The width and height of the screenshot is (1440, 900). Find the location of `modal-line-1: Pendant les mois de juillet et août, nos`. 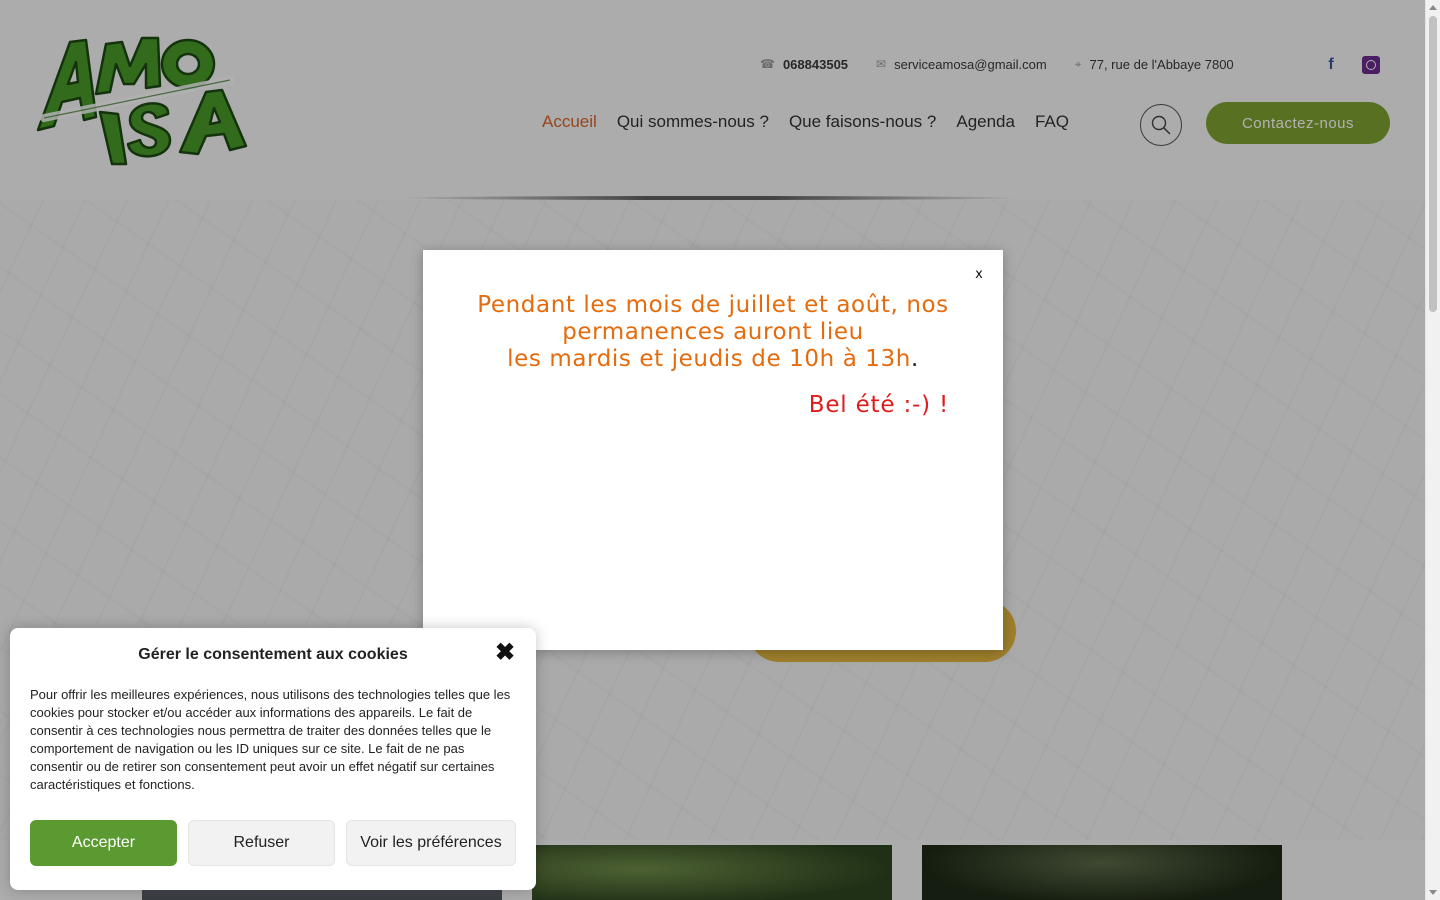

modal-line-1: Pendant les mois de juillet et août, nos is located at coordinates (713, 305).